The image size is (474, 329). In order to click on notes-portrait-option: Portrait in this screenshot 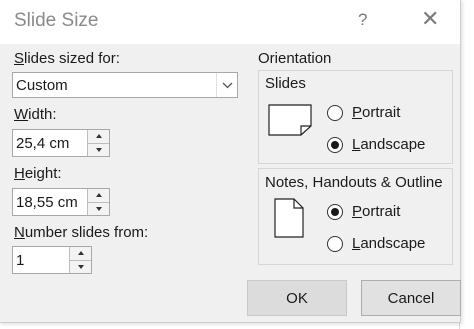, I will do `click(363, 211)`.